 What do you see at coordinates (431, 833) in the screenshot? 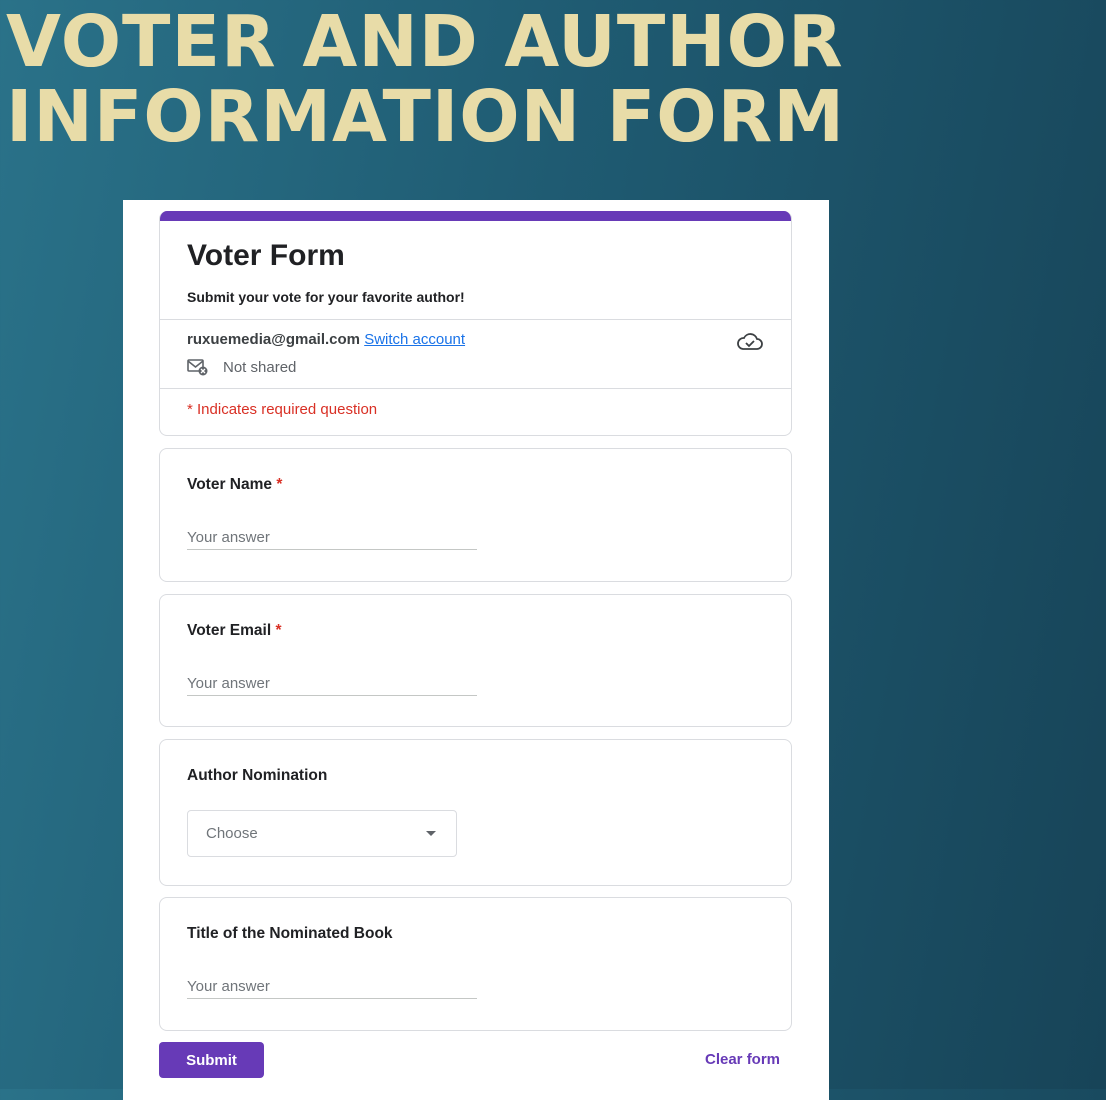
I see `dropdown-caret-icon` at bounding box center [431, 833].